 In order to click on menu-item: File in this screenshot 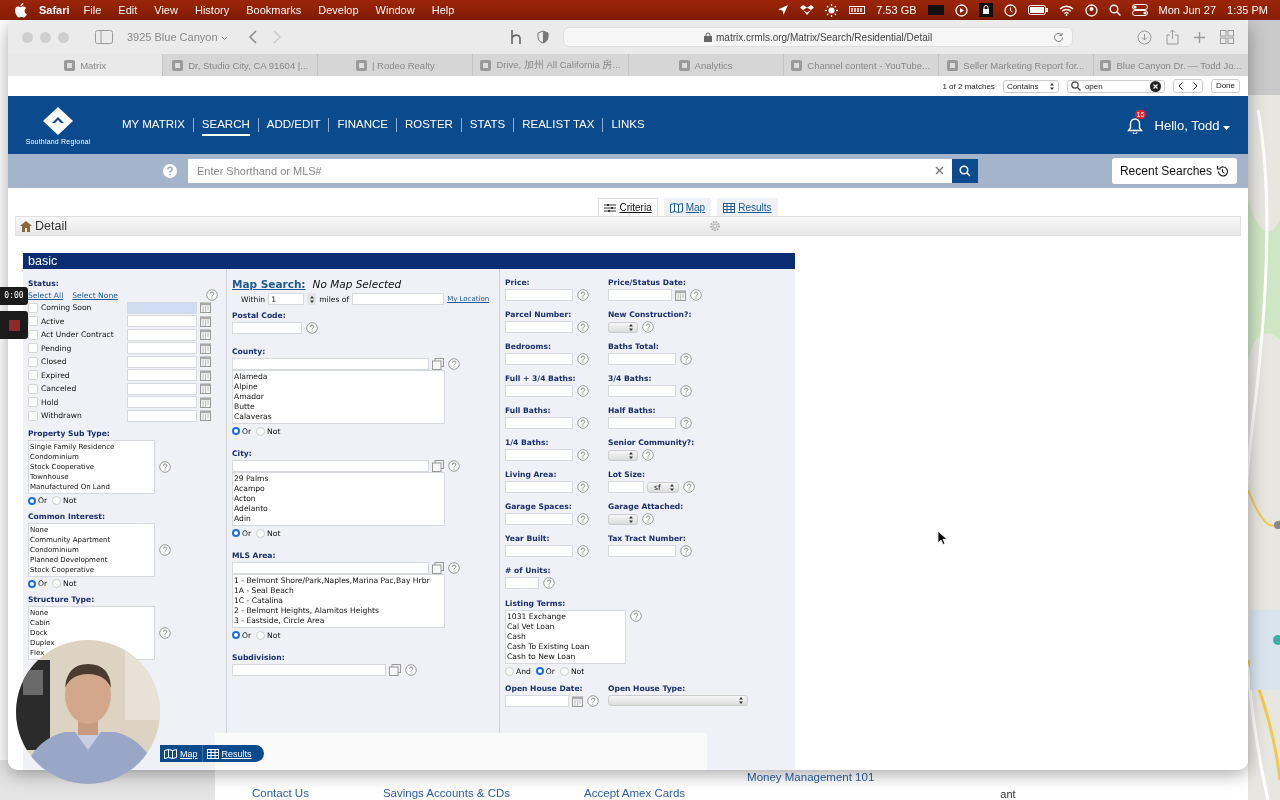, I will do `click(92, 10)`.